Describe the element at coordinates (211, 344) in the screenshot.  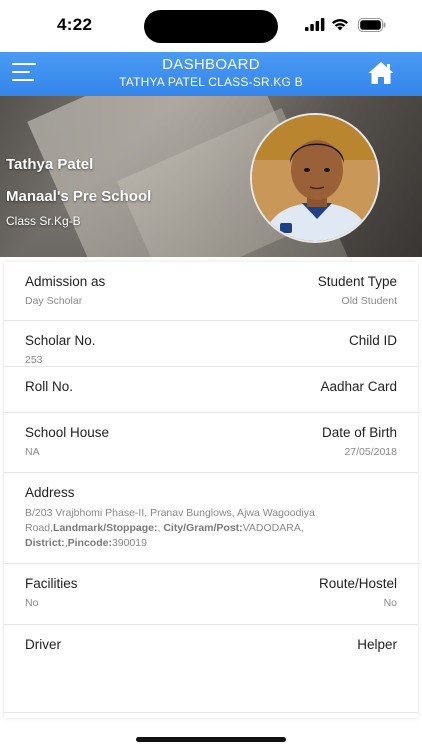
I see `row-scholar: Scholar No. Child ID 253` at that location.